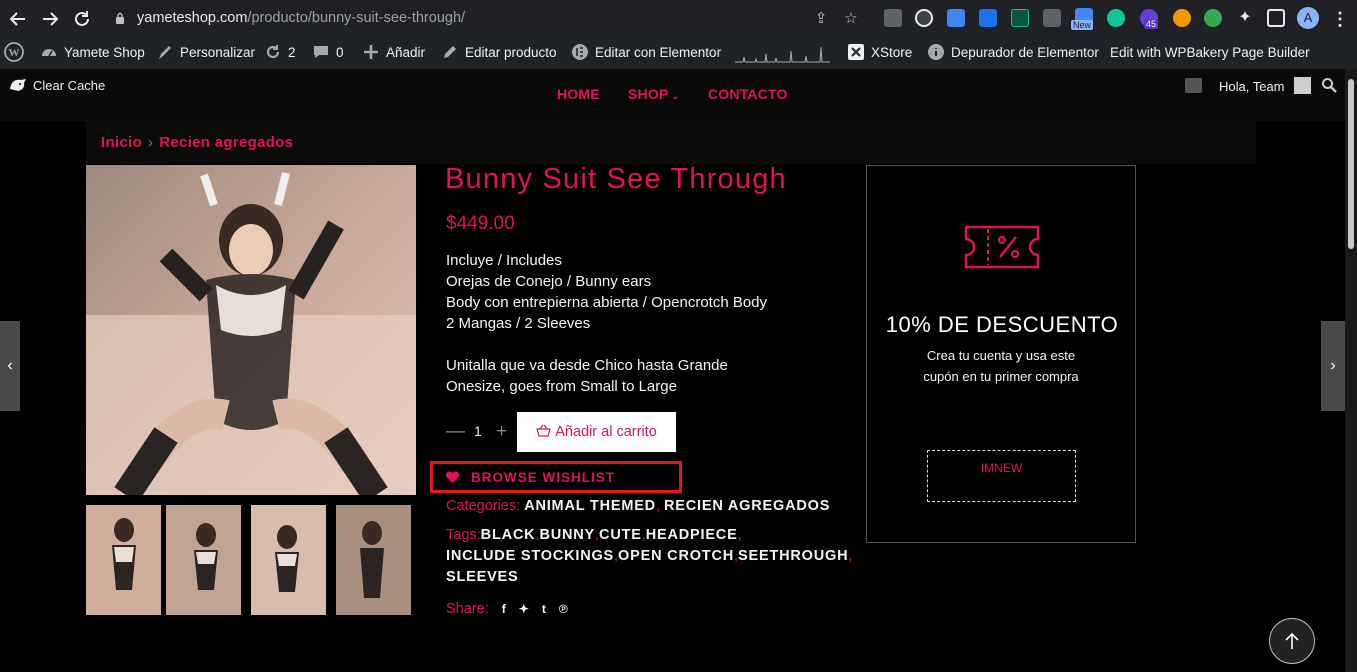 Image resolution: width=1357 pixels, height=672 pixels. I want to click on scrollbar, so click(1351, 370).